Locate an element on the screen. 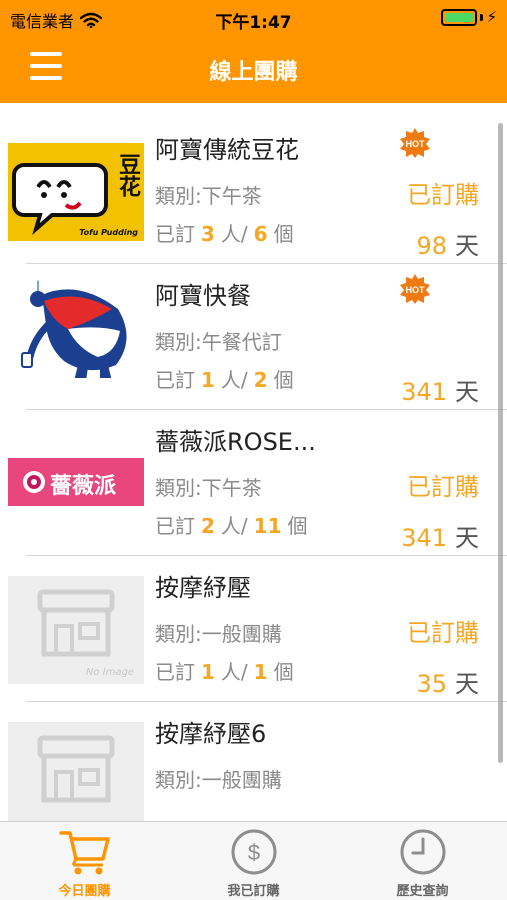 The height and width of the screenshot is (900, 507). store-placeholder-icon is located at coordinates (76, 771).